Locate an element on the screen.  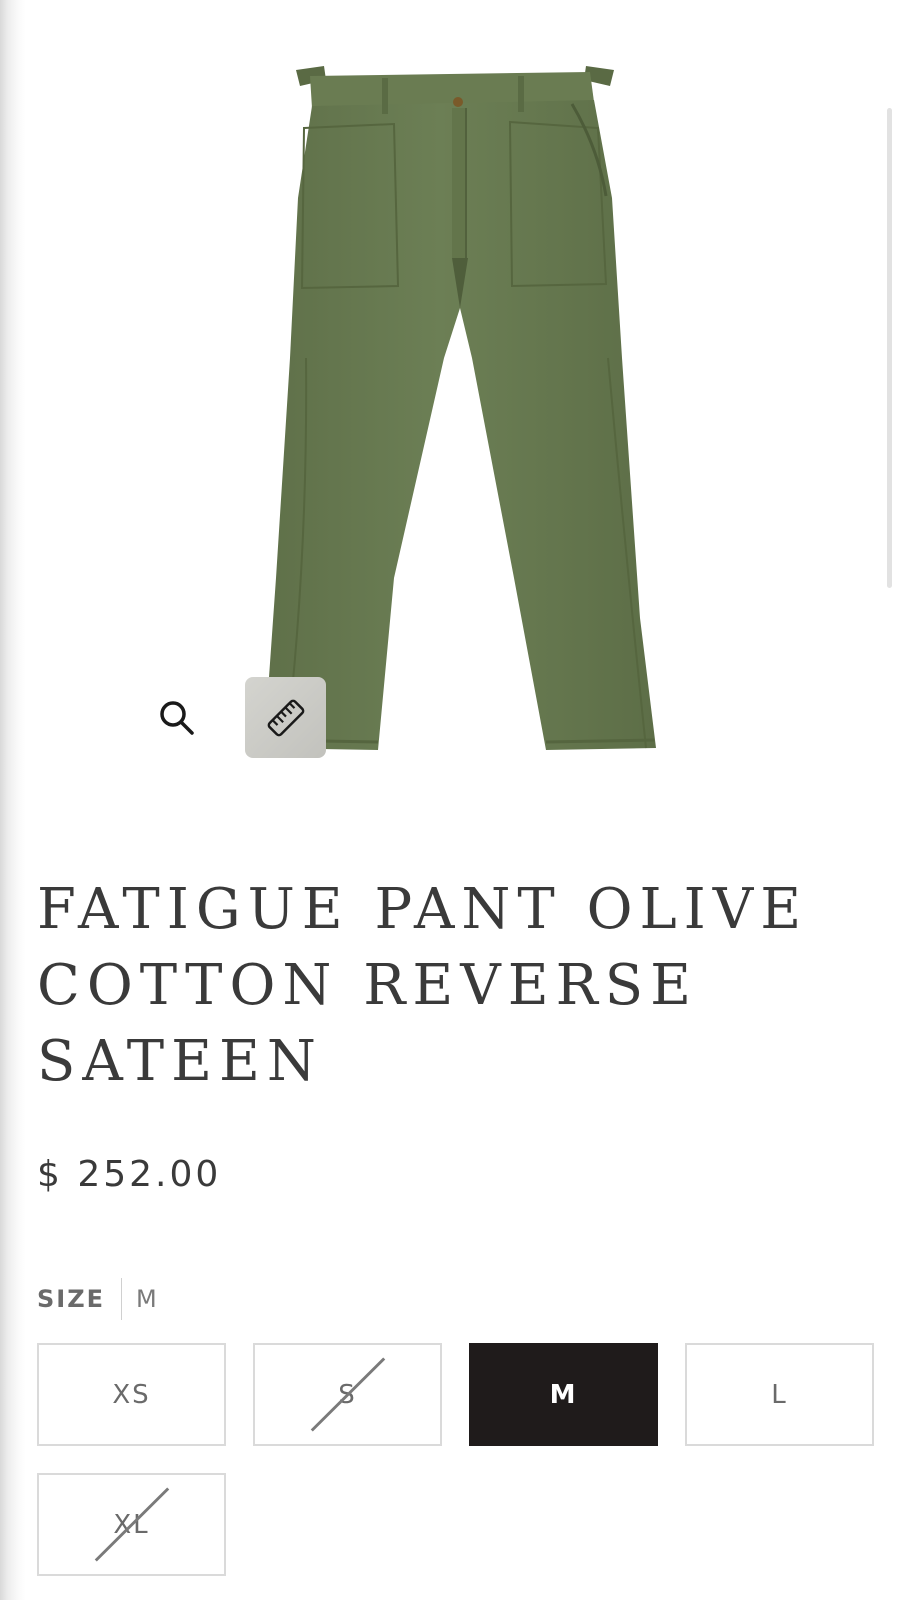
gallery-scrollbar is located at coordinates (889, 348).